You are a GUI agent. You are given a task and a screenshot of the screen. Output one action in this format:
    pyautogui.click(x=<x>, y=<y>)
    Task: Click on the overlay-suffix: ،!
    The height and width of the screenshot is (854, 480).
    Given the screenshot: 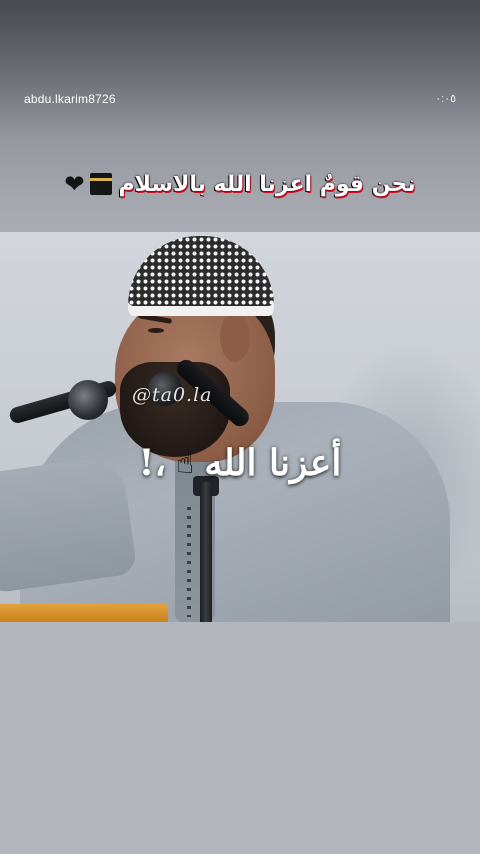 What is the action you would take?
    pyautogui.click(x=152, y=463)
    